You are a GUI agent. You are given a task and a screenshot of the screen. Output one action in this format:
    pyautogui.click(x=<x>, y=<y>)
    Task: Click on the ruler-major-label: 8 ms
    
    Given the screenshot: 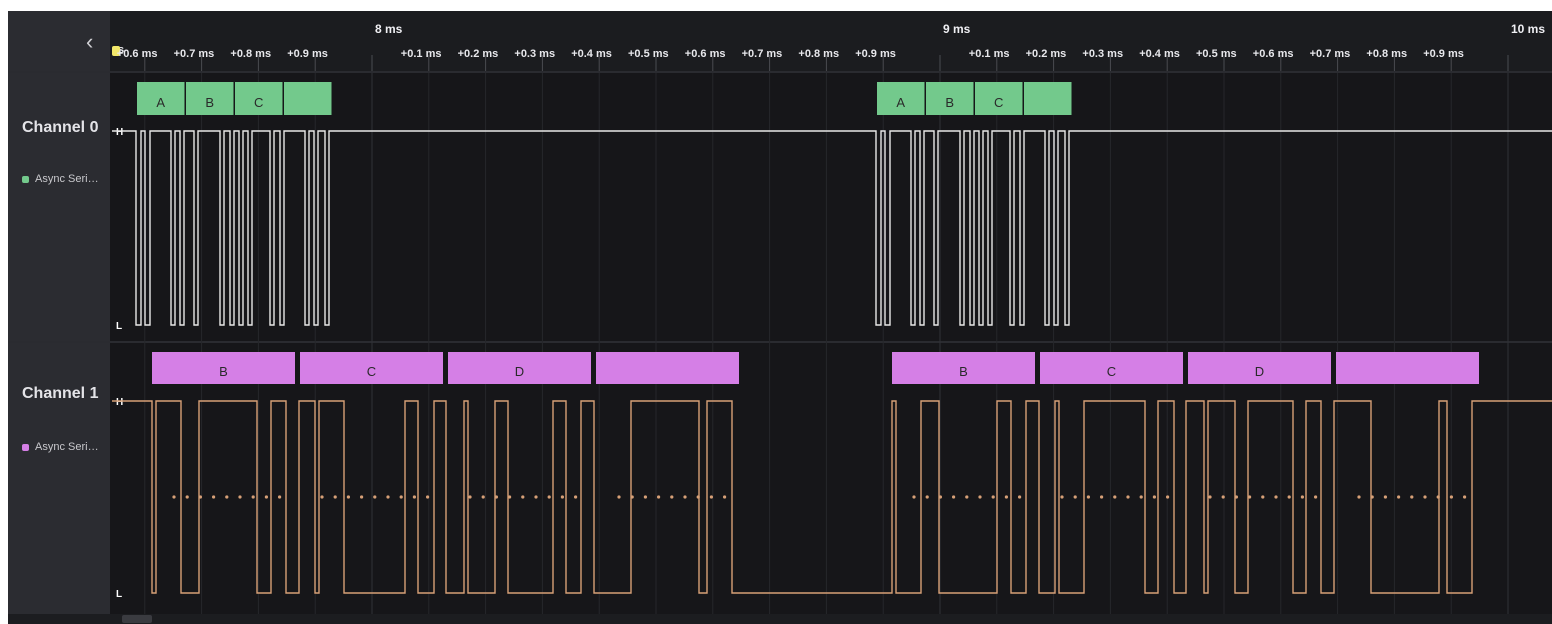 What is the action you would take?
    pyautogui.click(x=389, y=29)
    